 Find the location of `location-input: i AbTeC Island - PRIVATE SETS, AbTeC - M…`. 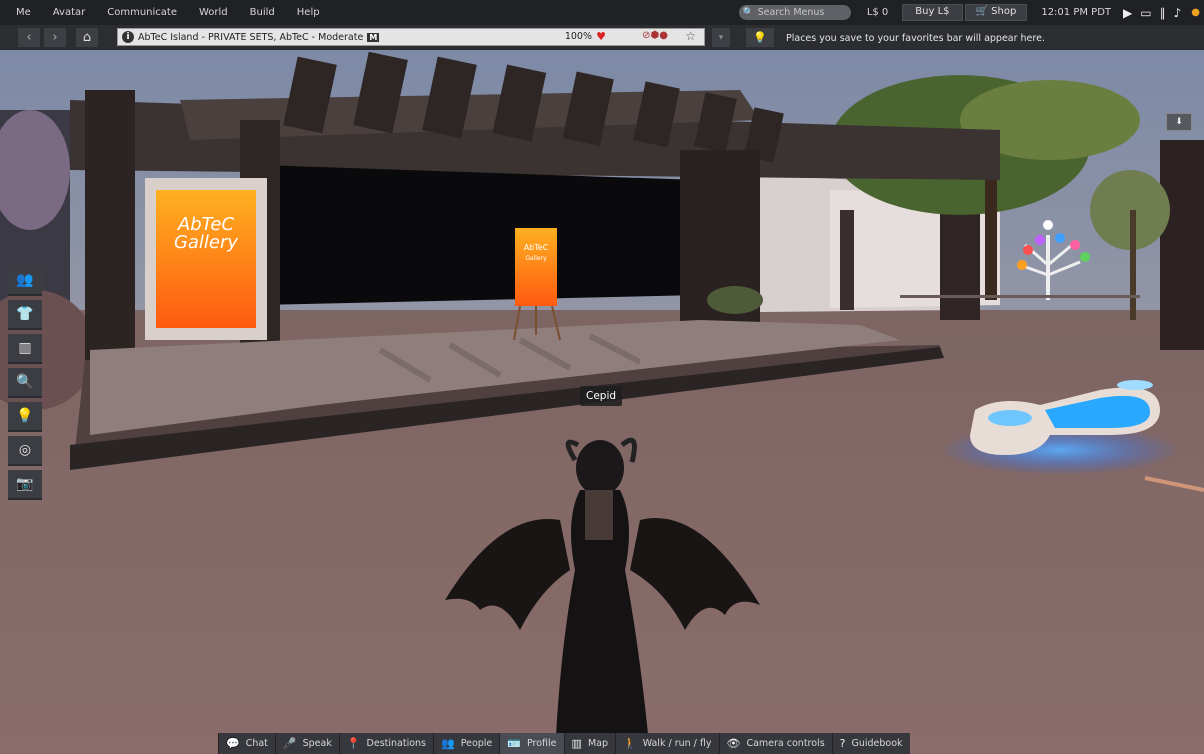

location-input: i AbTeC Island - PRIVATE SETS, AbTeC - M… is located at coordinates (411, 37).